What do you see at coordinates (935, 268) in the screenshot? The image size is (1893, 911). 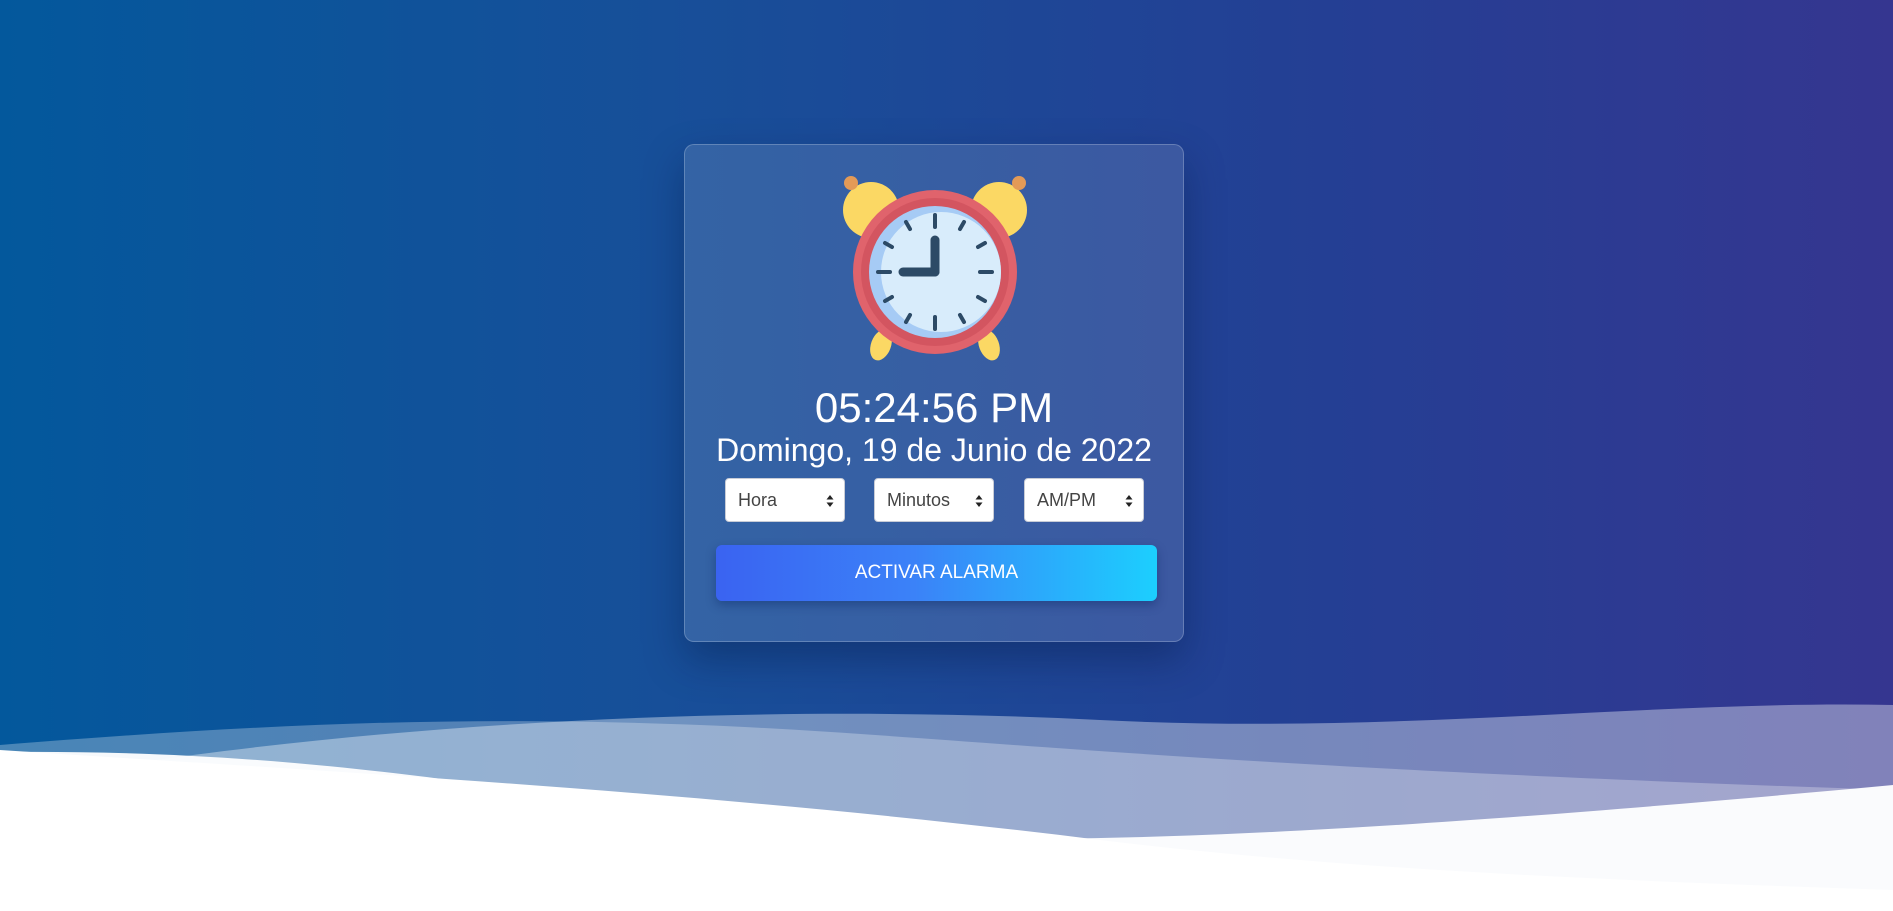 I see `alarm-clock-icon` at bounding box center [935, 268].